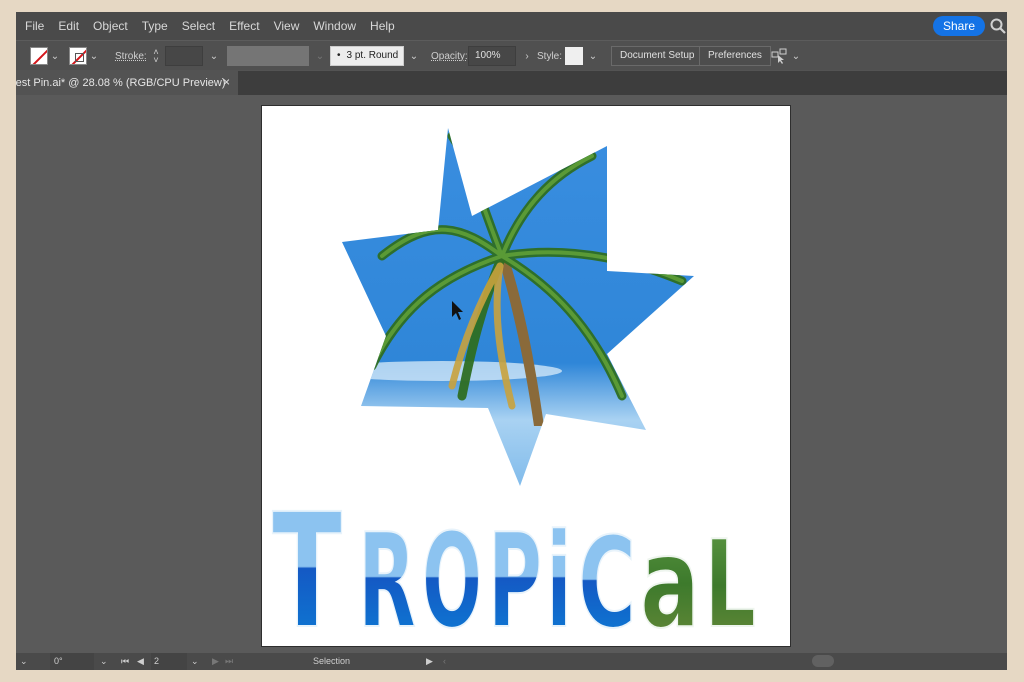  I want to click on stroke-weight-stepper-icon: ˄ ˅, so click(156, 56).